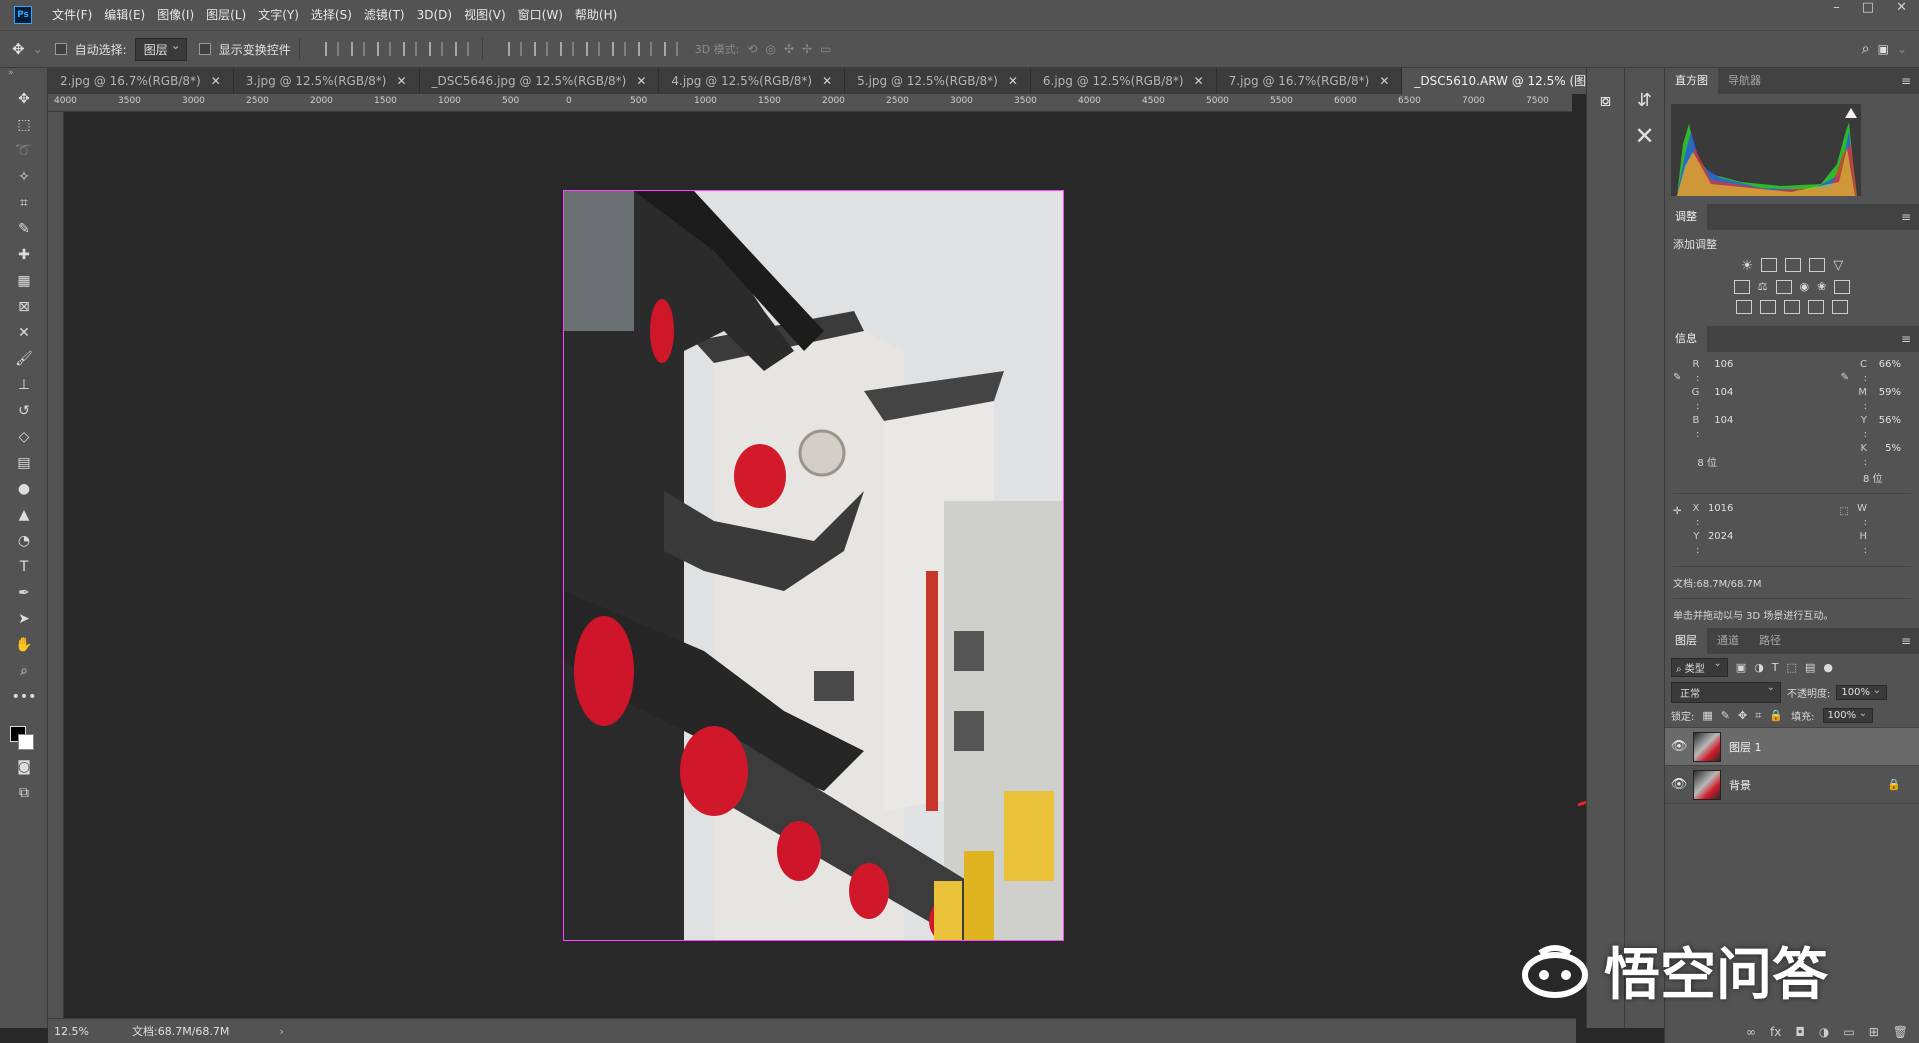 This screenshot has height=1043, width=1919. Describe the element at coordinates (38, 49) in the screenshot. I see `tool-preset-chevron-icon: ⌄` at that location.